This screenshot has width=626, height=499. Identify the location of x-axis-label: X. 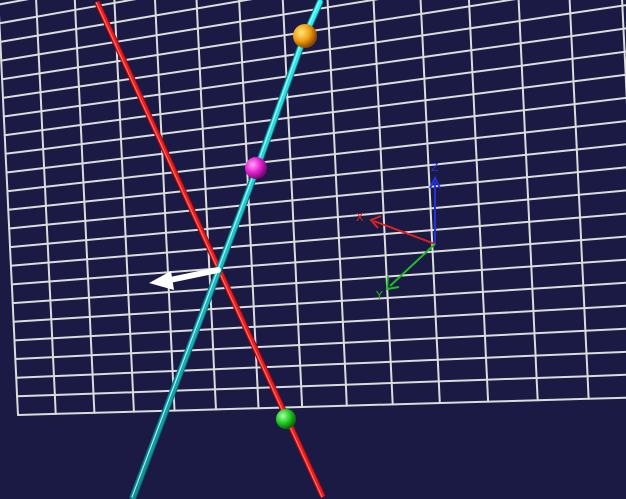
(360, 217).